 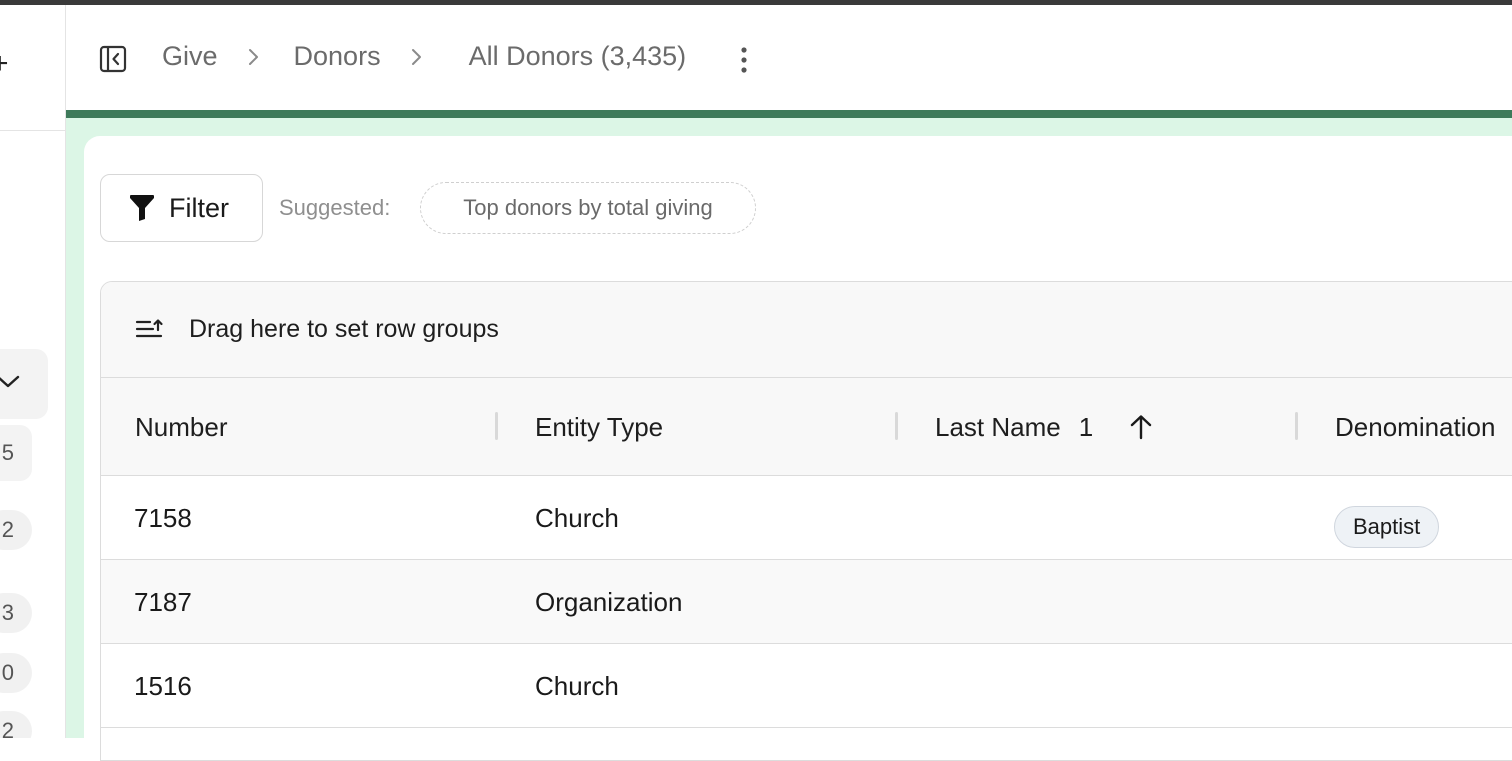 What do you see at coordinates (16, 613) in the screenshot?
I see `sidebar-item-count: 3` at bounding box center [16, 613].